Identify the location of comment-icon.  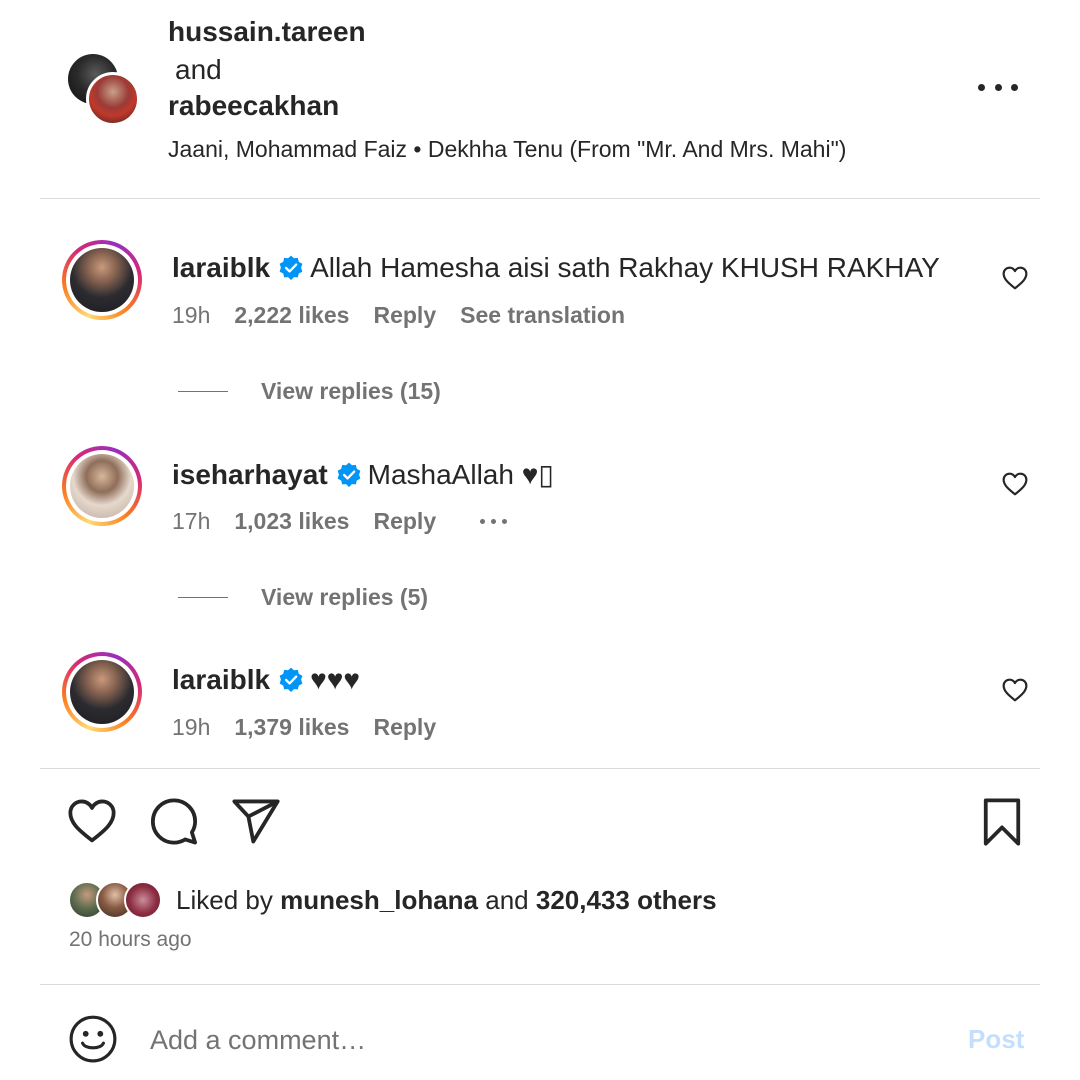
(174, 822).